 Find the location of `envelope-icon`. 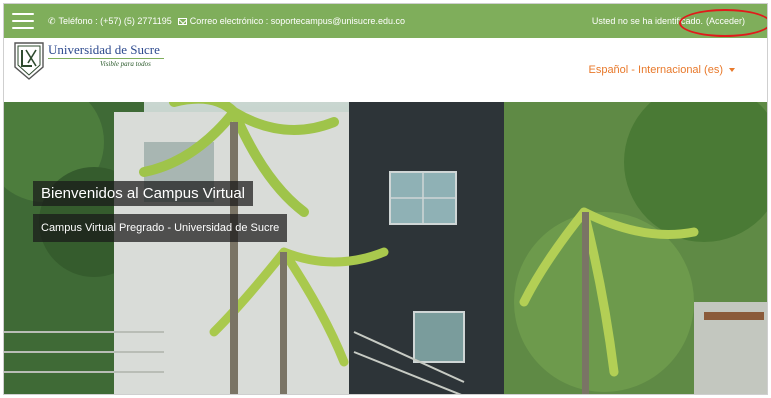

envelope-icon is located at coordinates (182, 21).